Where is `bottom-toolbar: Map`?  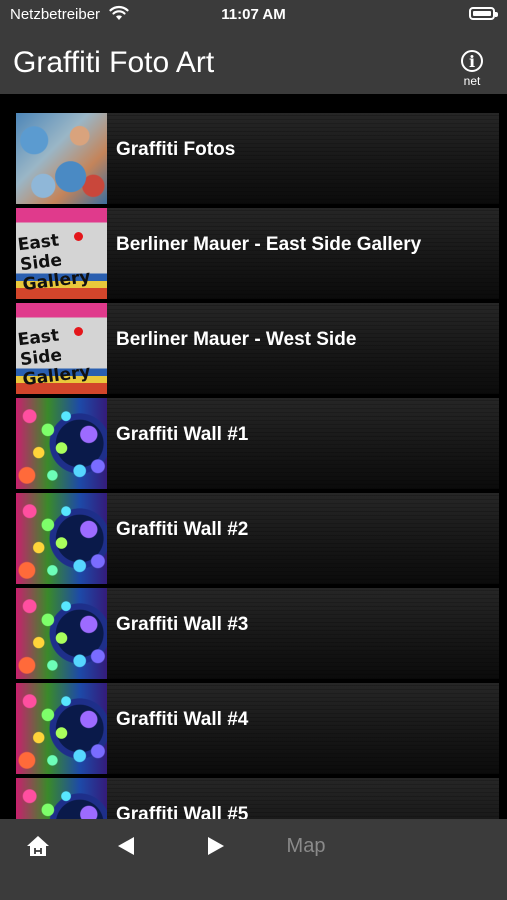
bottom-toolbar: Map is located at coordinates (253, 846).